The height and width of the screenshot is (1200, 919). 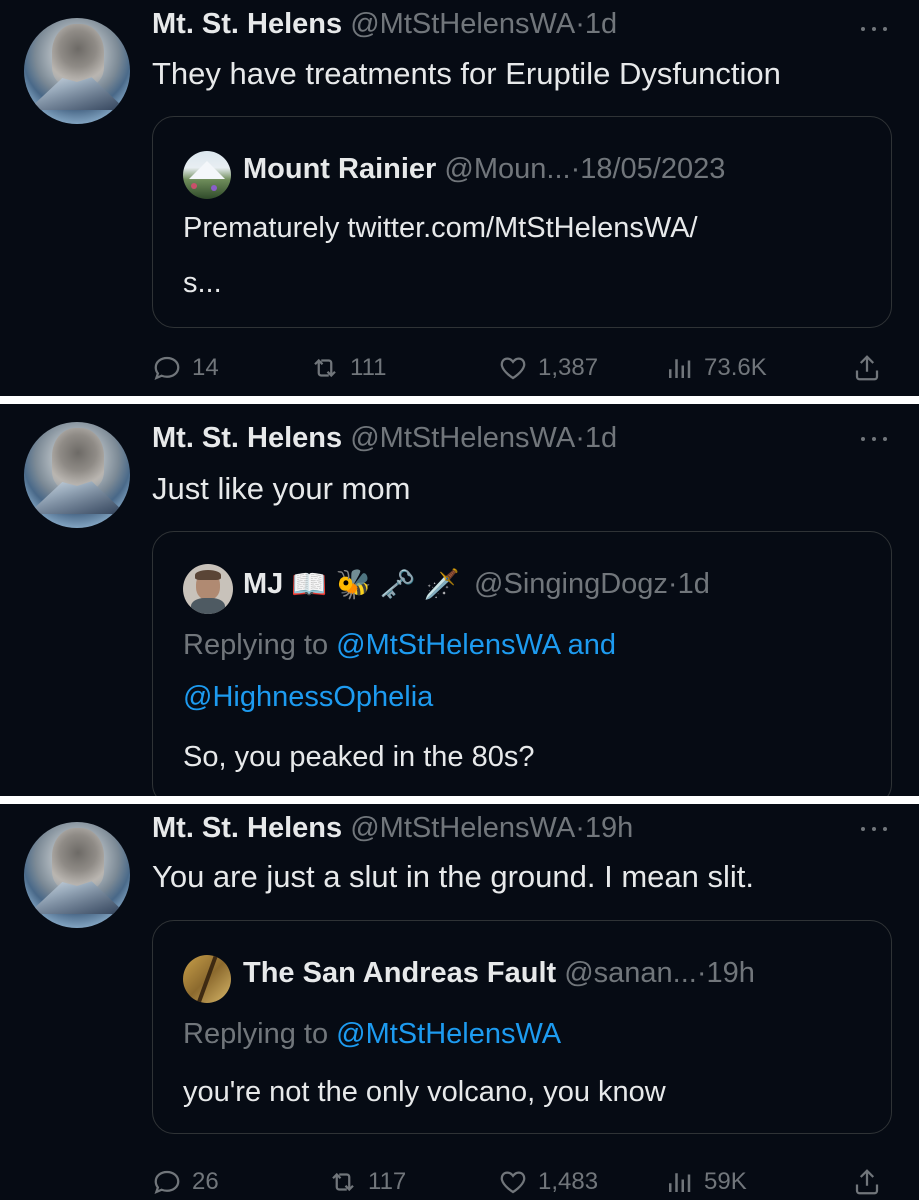 I want to click on retweet-count: 111, so click(x=368, y=367).